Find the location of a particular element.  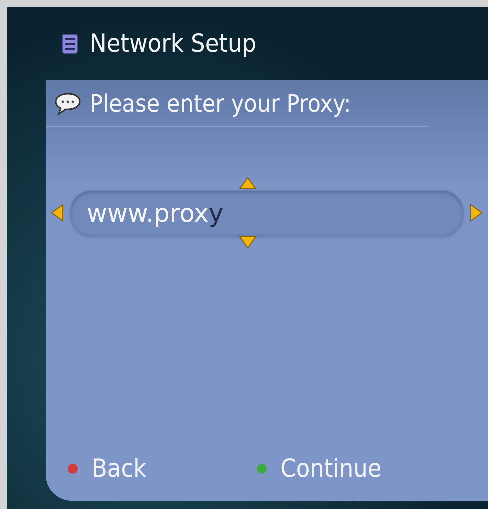

speech-bubble-icon is located at coordinates (68, 104).